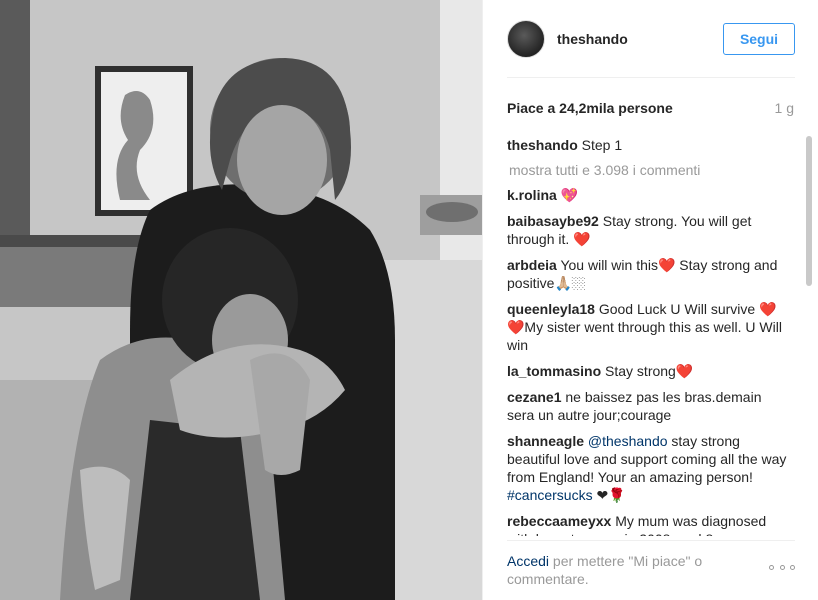 The image size is (818, 600). I want to click on comment-username: baibasaybe92, so click(553, 221).